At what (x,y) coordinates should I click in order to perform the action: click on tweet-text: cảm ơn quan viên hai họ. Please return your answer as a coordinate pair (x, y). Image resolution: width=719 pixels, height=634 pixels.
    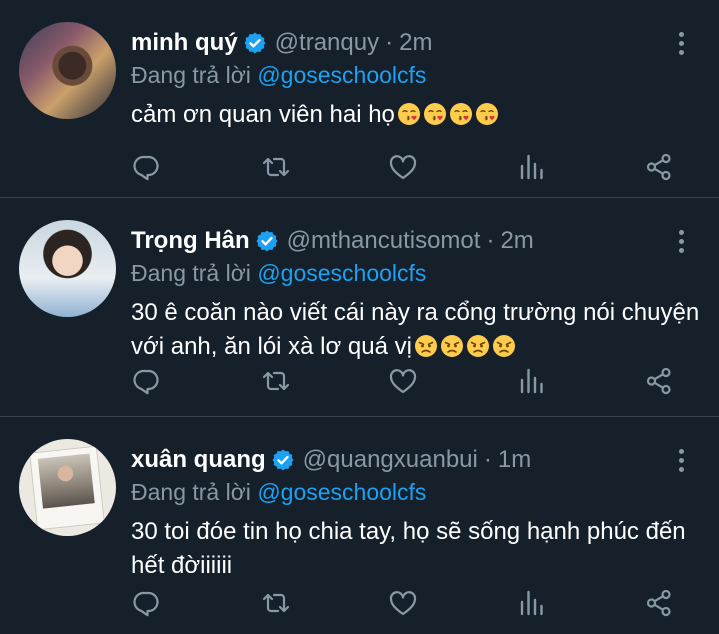
    Looking at the image, I should click on (416, 115).